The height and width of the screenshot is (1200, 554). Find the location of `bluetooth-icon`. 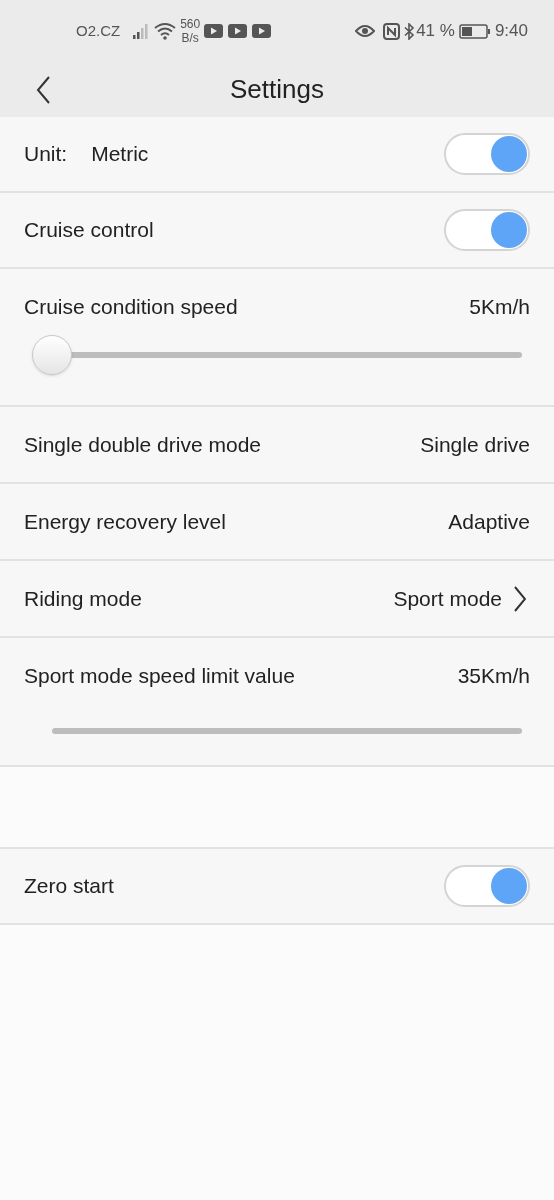

bluetooth-icon is located at coordinates (410, 31).